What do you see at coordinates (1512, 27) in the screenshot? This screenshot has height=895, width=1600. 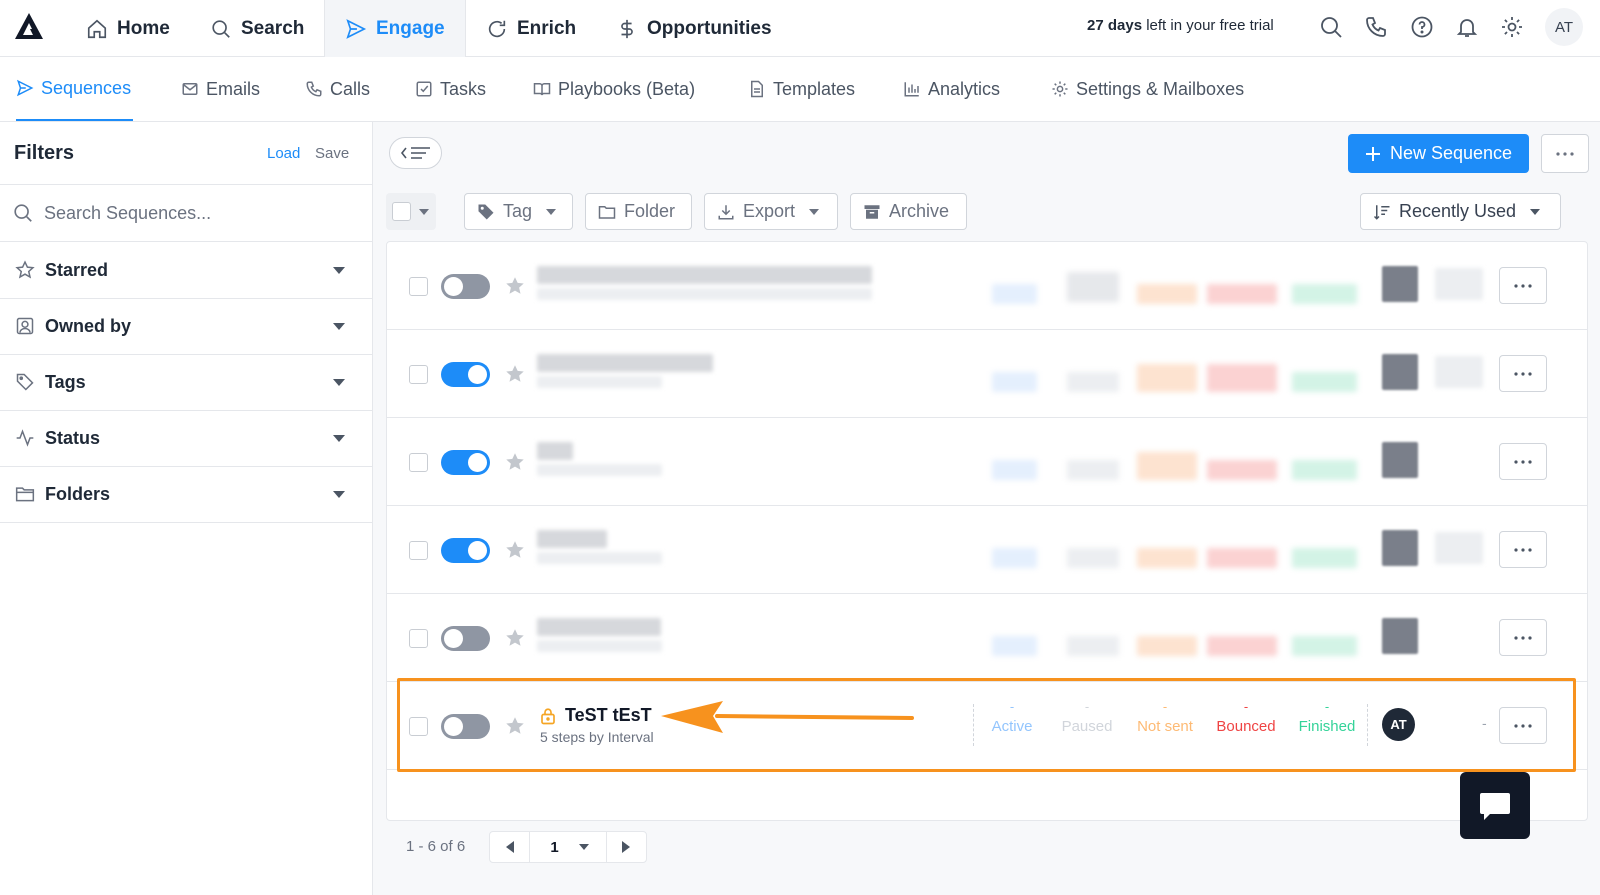 I see `gear-icon` at bounding box center [1512, 27].